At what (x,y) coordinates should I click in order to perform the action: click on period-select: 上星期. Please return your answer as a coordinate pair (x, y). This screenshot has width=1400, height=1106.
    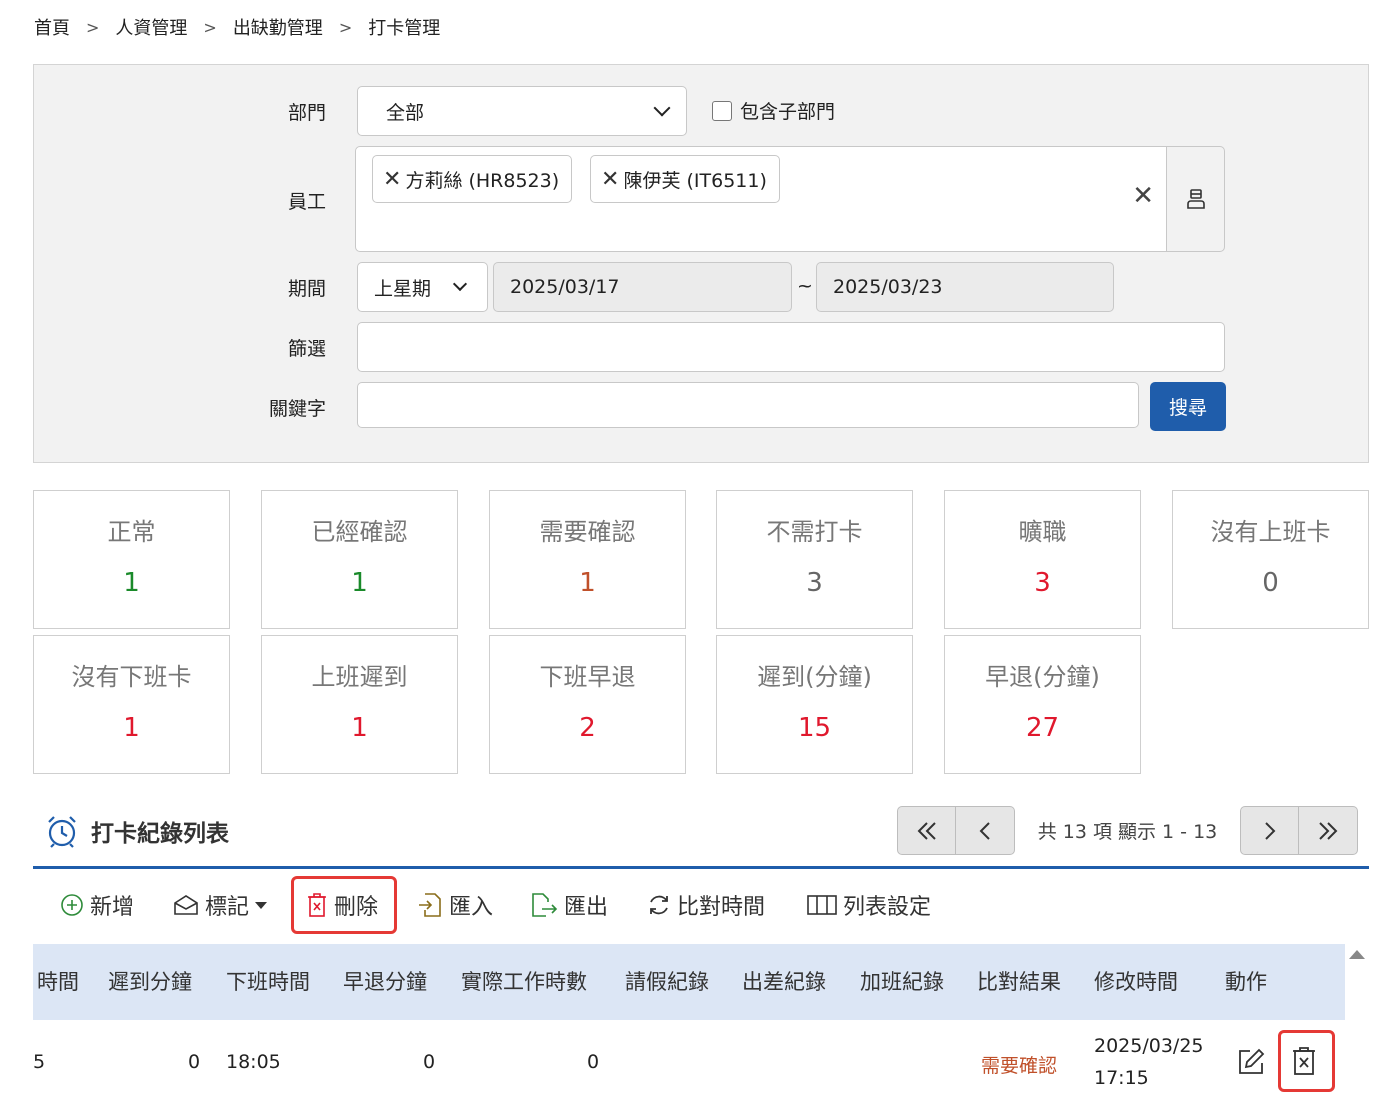
    Looking at the image, I should click on (422, 287).